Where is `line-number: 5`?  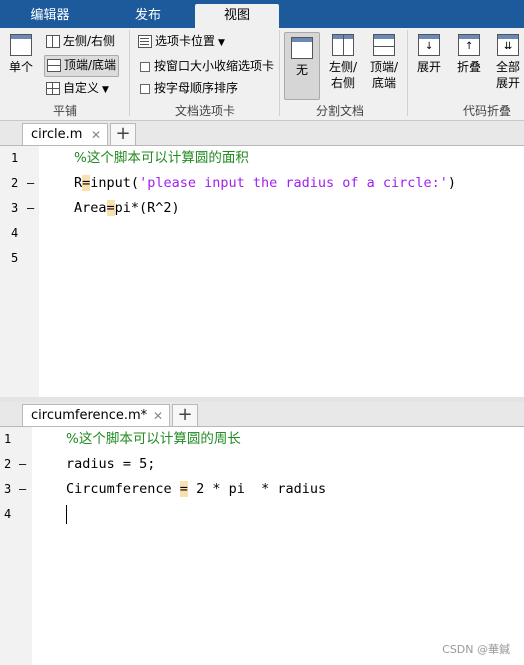
line-number: 5 is located at coordinates (15, 258).